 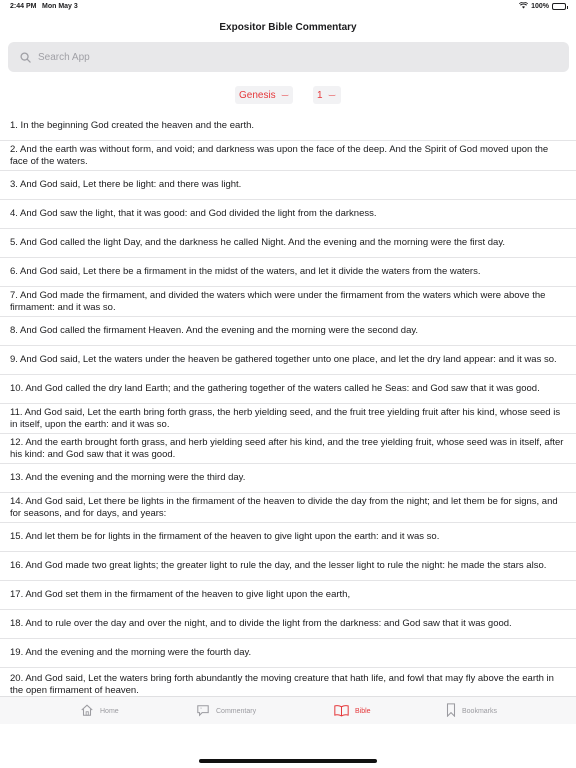 What do you see at coordinates (288, 710) in the screenshot?
I see `tab-bar: Home “ Commentary Bible Bookmarks` at bounding box center [288, 710].